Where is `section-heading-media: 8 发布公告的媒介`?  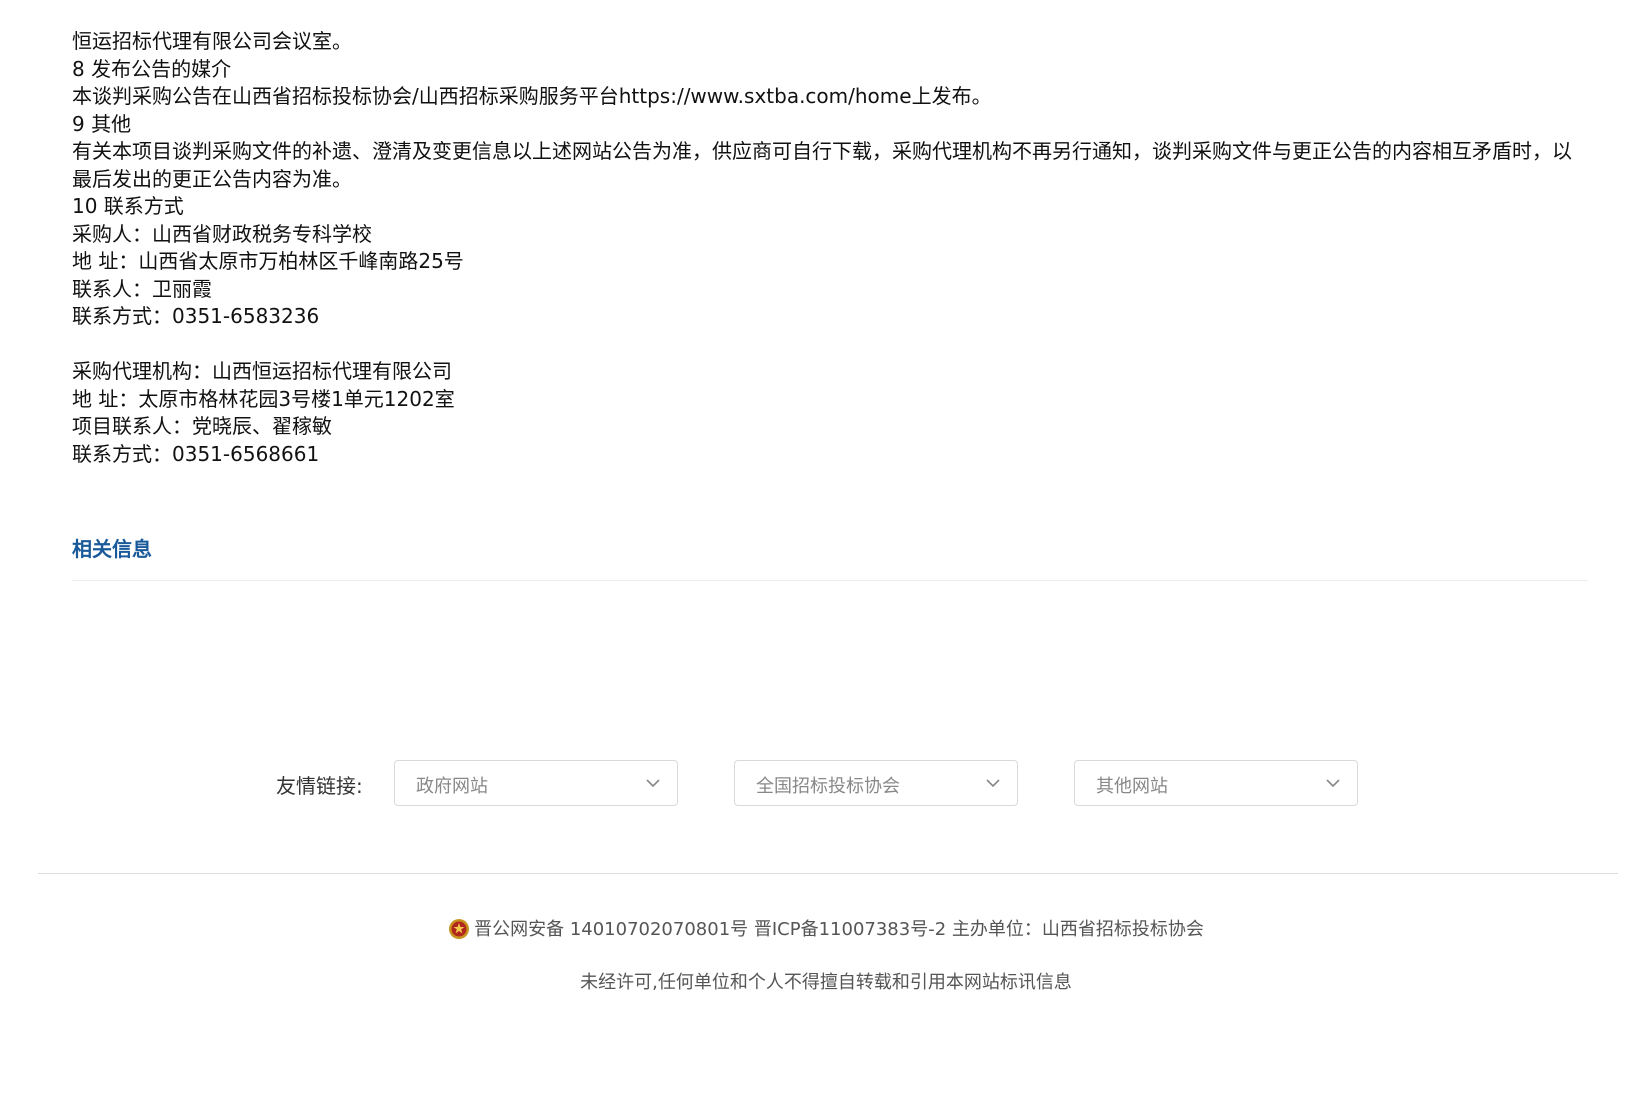
section-heading-media: 8 发布公告的媒介 is located at coordinates (152, 68).